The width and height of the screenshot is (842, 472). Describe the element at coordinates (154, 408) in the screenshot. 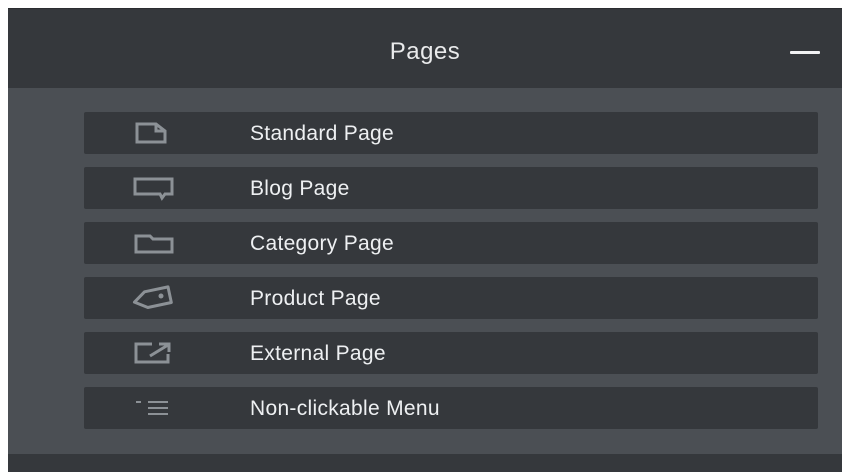

I see `menu-lines-icon` at that location.